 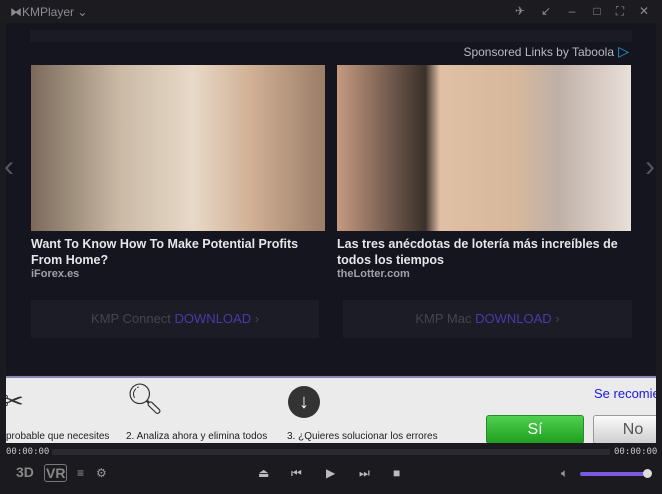 I want to click on maximize-icon: □, so click(x=597, y=11).